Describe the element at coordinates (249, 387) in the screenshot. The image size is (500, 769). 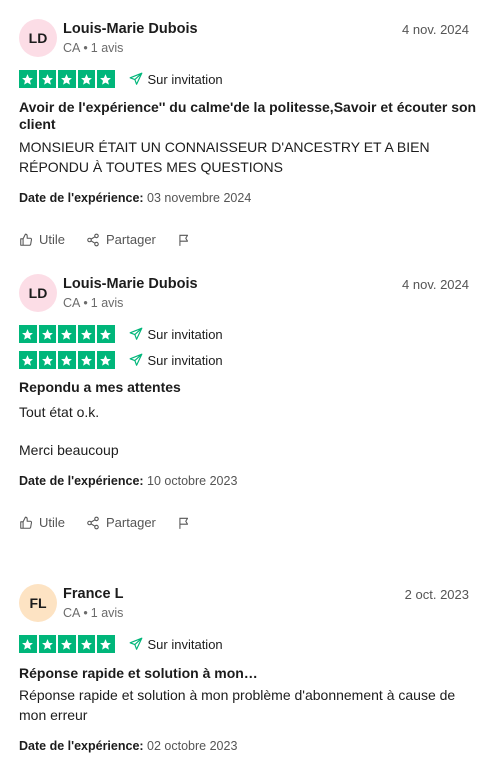
I see `review-title: Repondu a mes attentes` at that location.